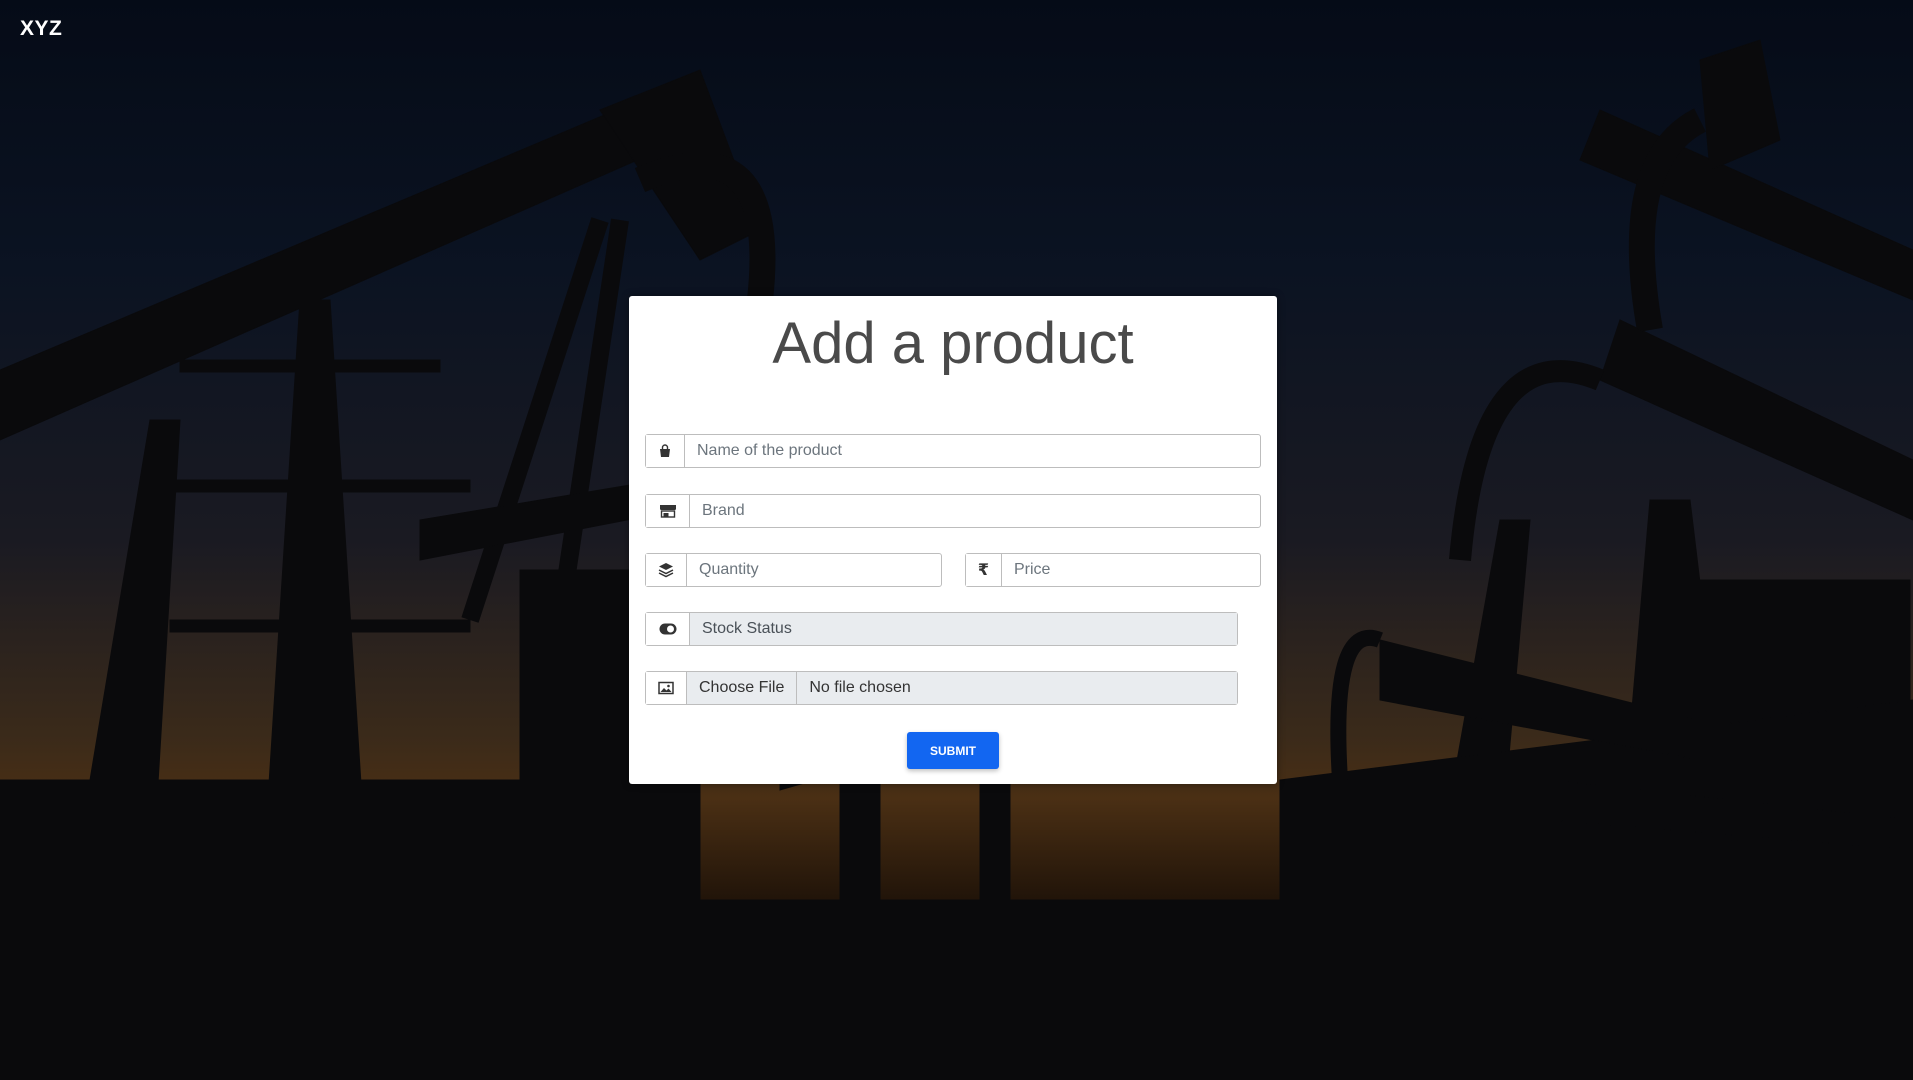 The width and height of the screenshot is (1913, 1080). What do you see at coordinates (953, 343) in the screenshot?
I see `page-title: Add a product` at bounding box center [953, 343].